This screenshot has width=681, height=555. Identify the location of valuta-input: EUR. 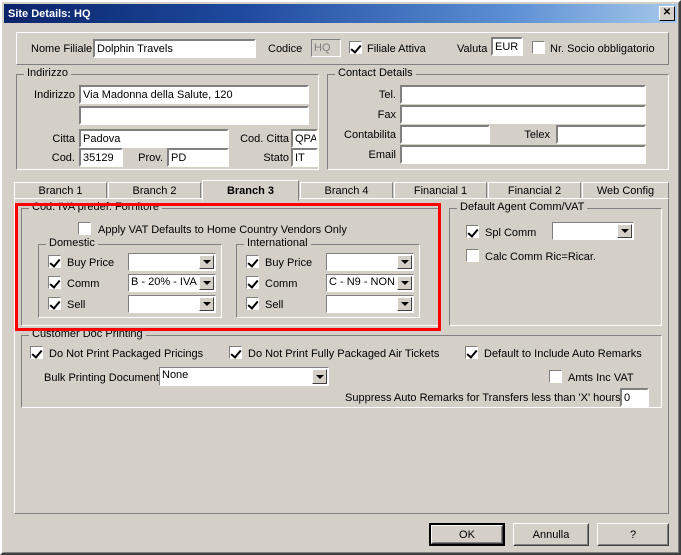
(507, 46).